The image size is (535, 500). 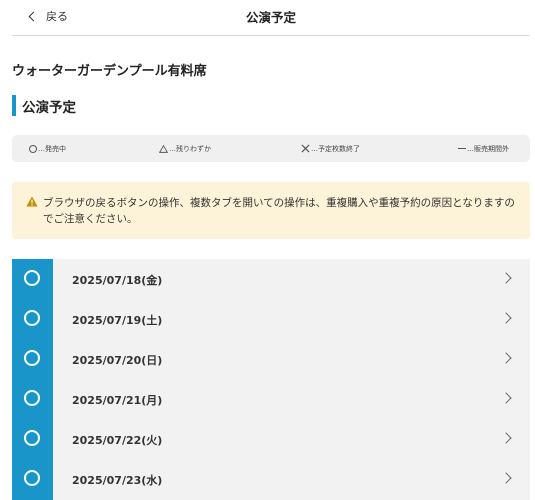 I want to click on back-label: 戻る, so click(x=57, y=16).